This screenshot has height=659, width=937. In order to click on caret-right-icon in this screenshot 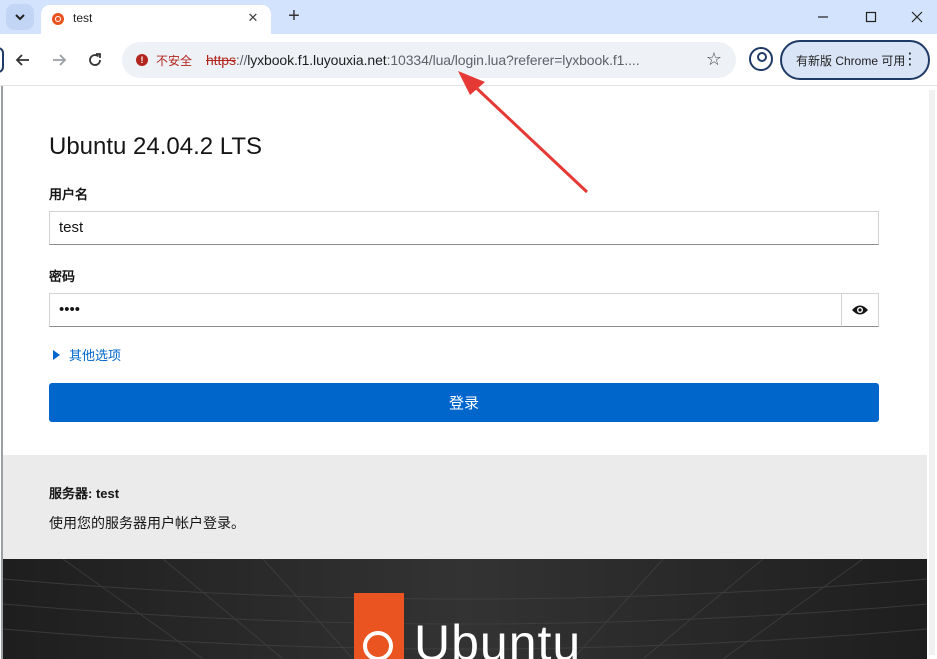, I will do `click(56, 354)`.